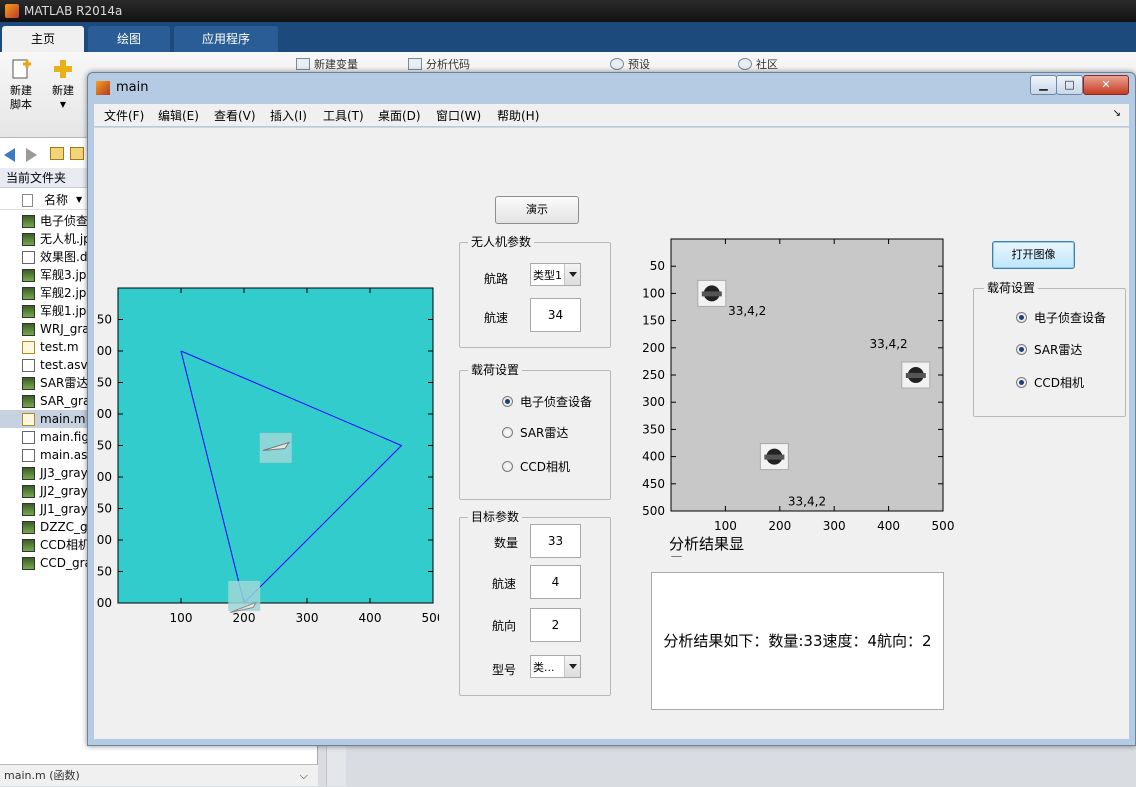 The image size is (1136, 787). I want to click on x-tick-label: 400, so click(370, 618).